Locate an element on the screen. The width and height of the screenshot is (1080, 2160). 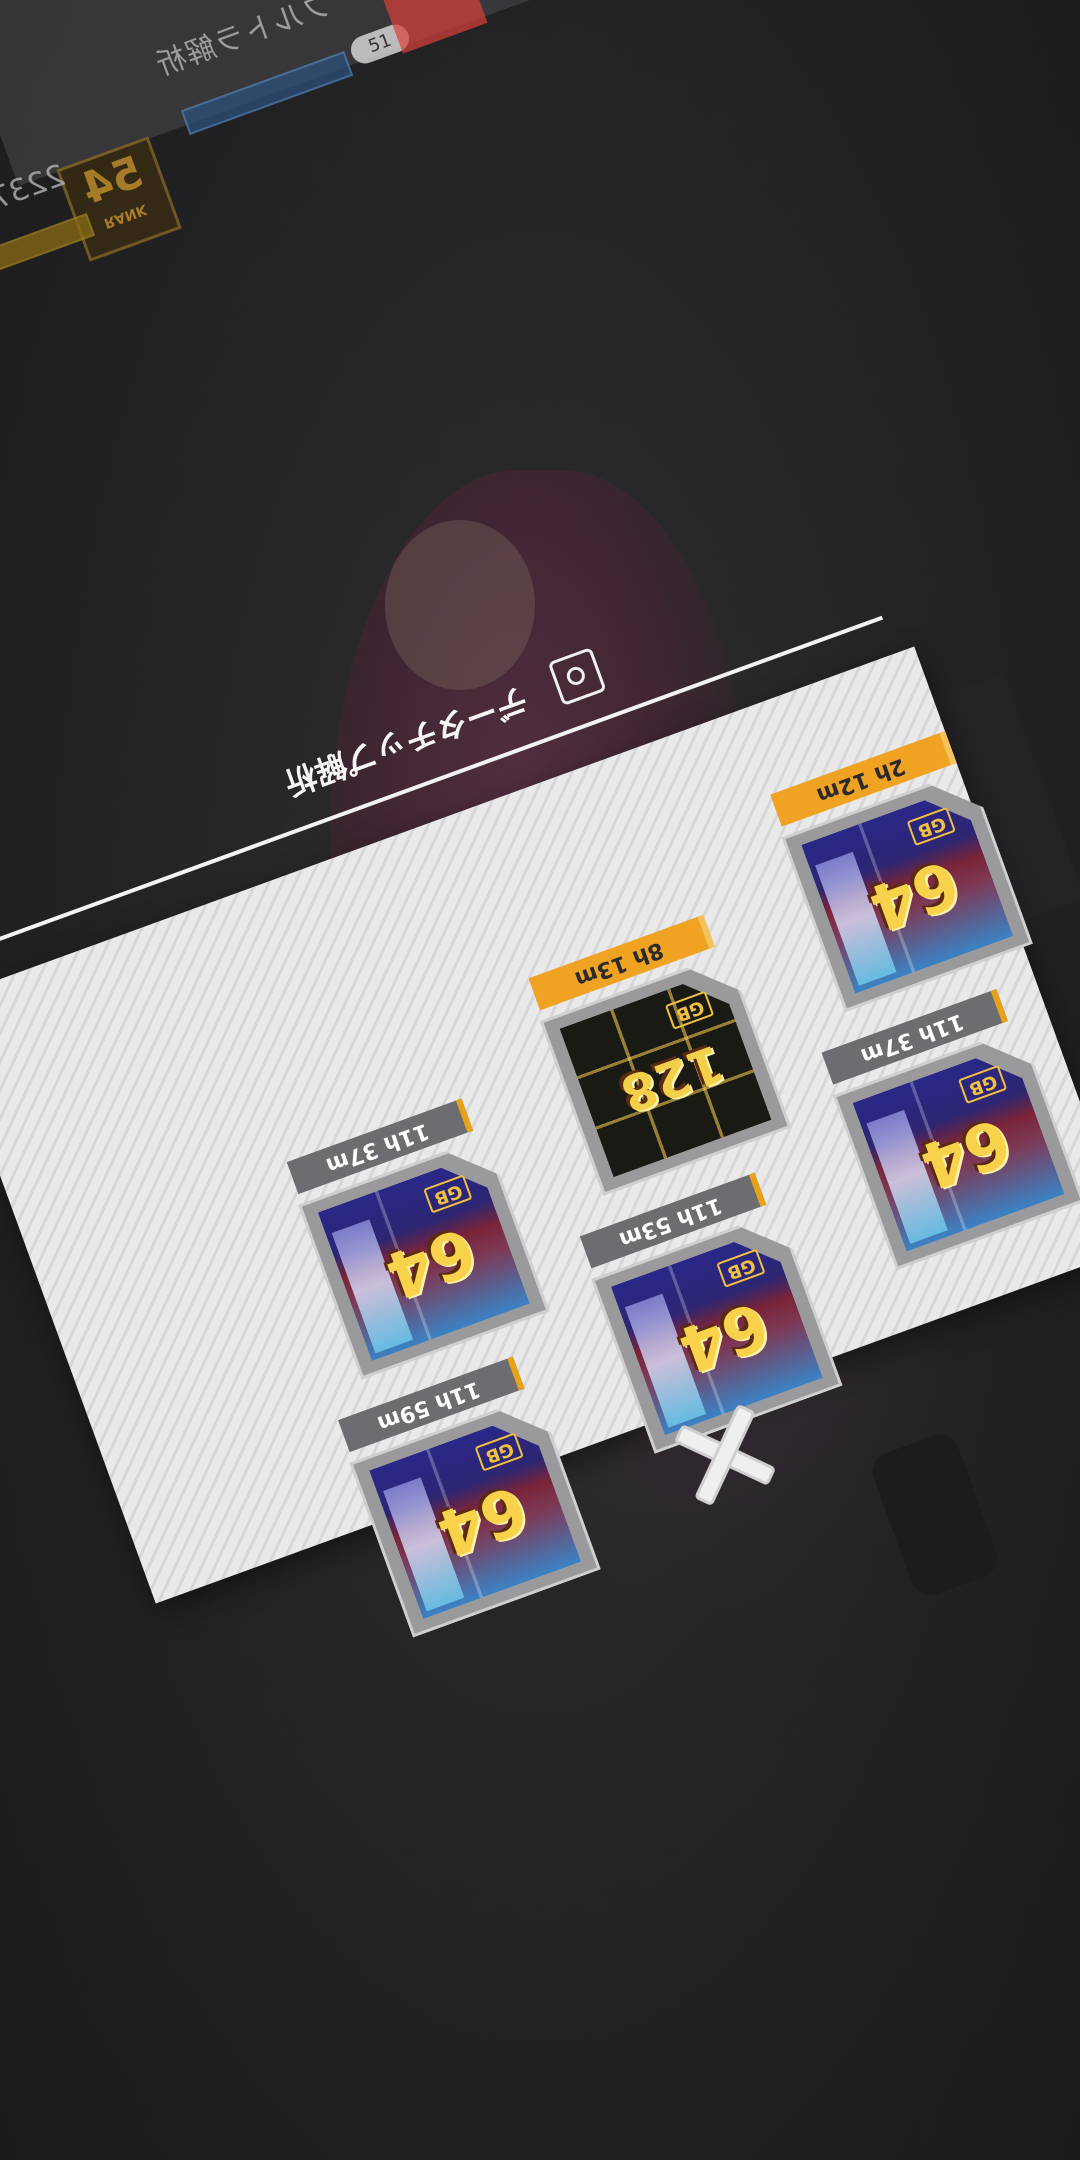
character-face is located at coordinates (460, 605).